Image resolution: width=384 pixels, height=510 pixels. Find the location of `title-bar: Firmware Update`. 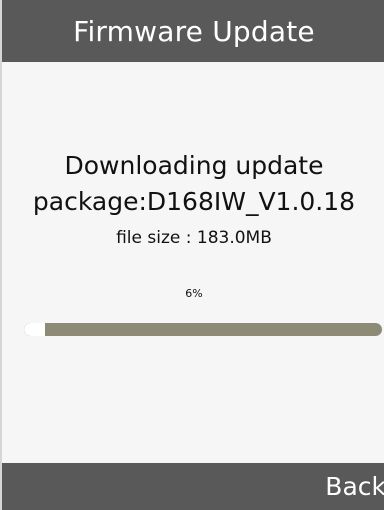

title-bar: Firmware Update is located at coordinates (193, 31).